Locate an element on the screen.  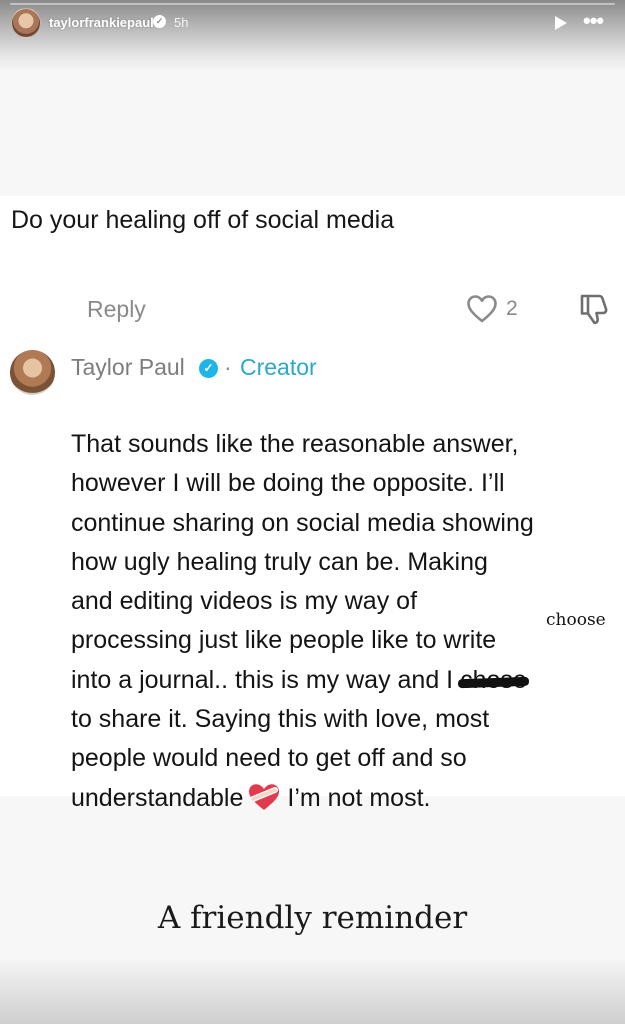
more-icon: ••• is located at coordinates (593, 21).